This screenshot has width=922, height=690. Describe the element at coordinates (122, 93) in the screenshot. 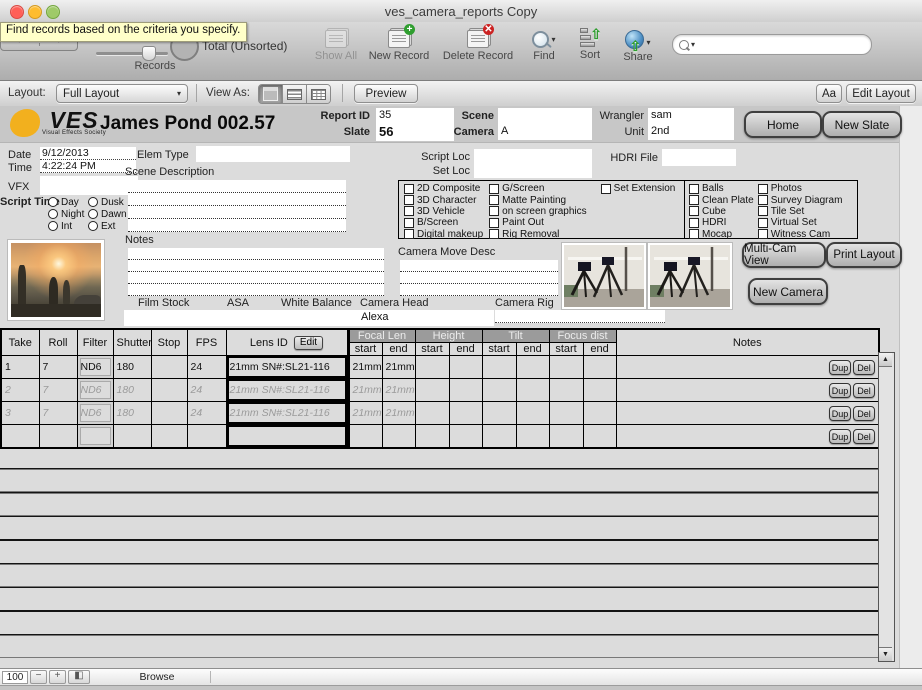

I see `layout-selector: Full Layout ▾` at that location.